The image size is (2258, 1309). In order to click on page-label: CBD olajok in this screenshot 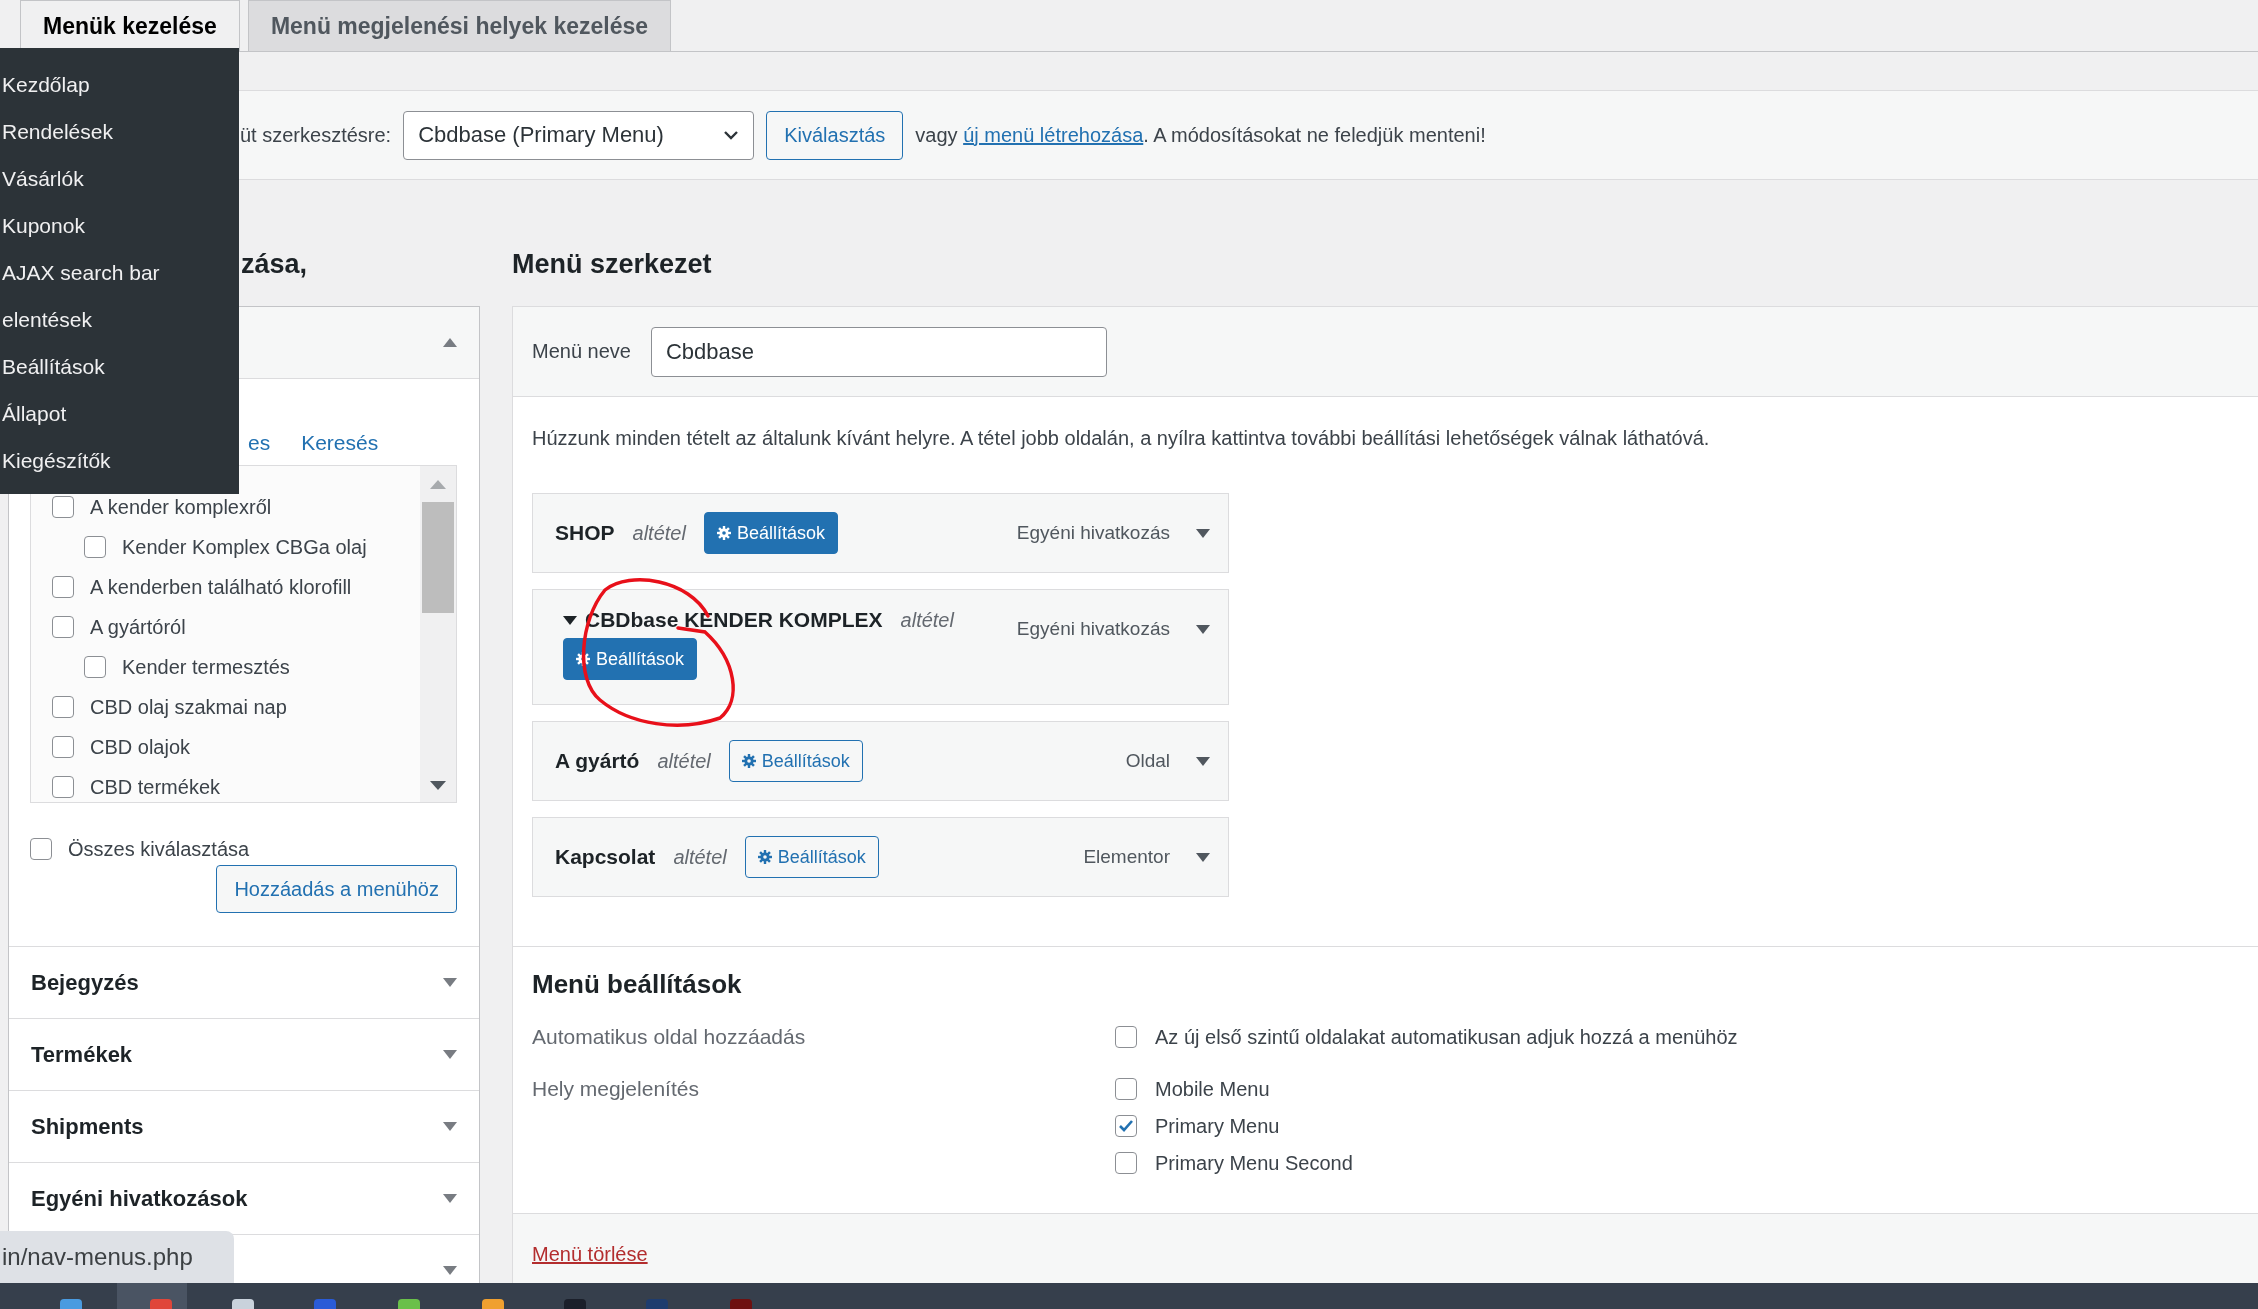, I will do `click(140, 747)`.